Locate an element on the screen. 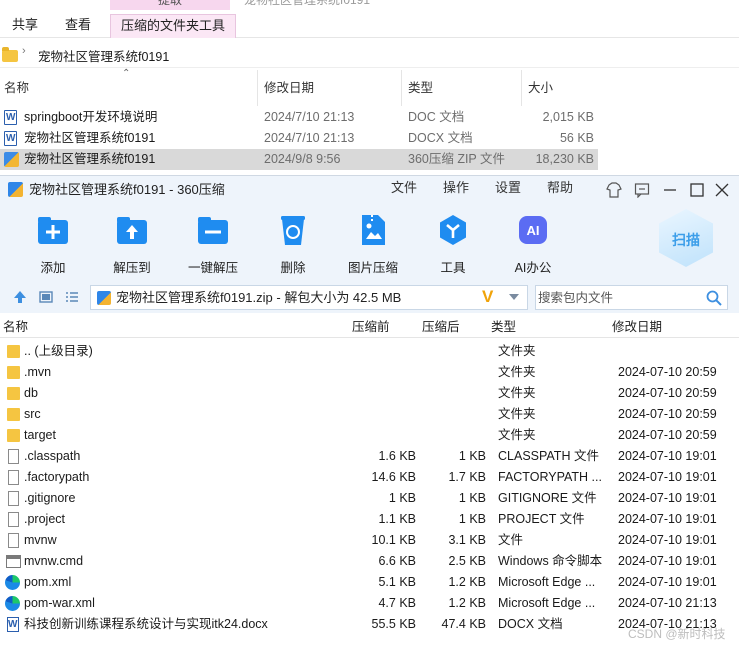  ai-icon: AI is located at coordinates (533, 230).